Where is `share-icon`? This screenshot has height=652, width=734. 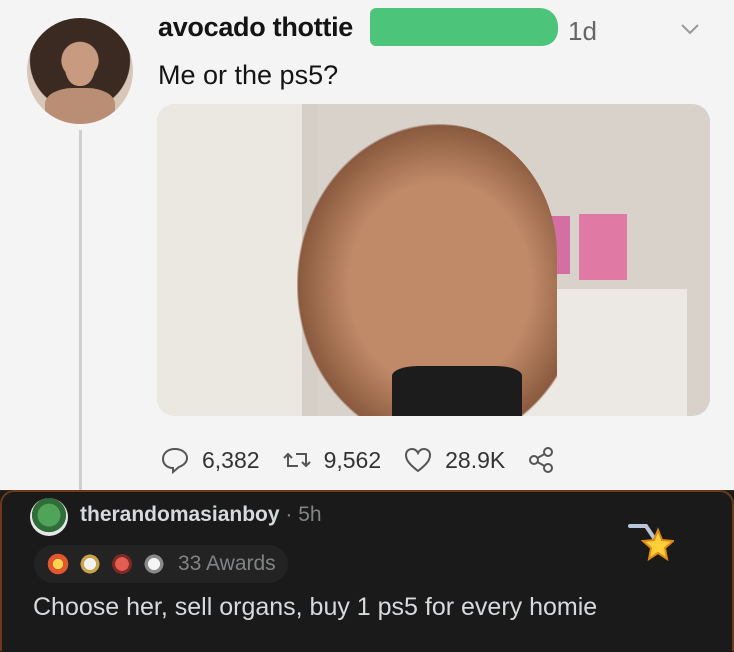
share-icon is located at coordinates (541, 460).